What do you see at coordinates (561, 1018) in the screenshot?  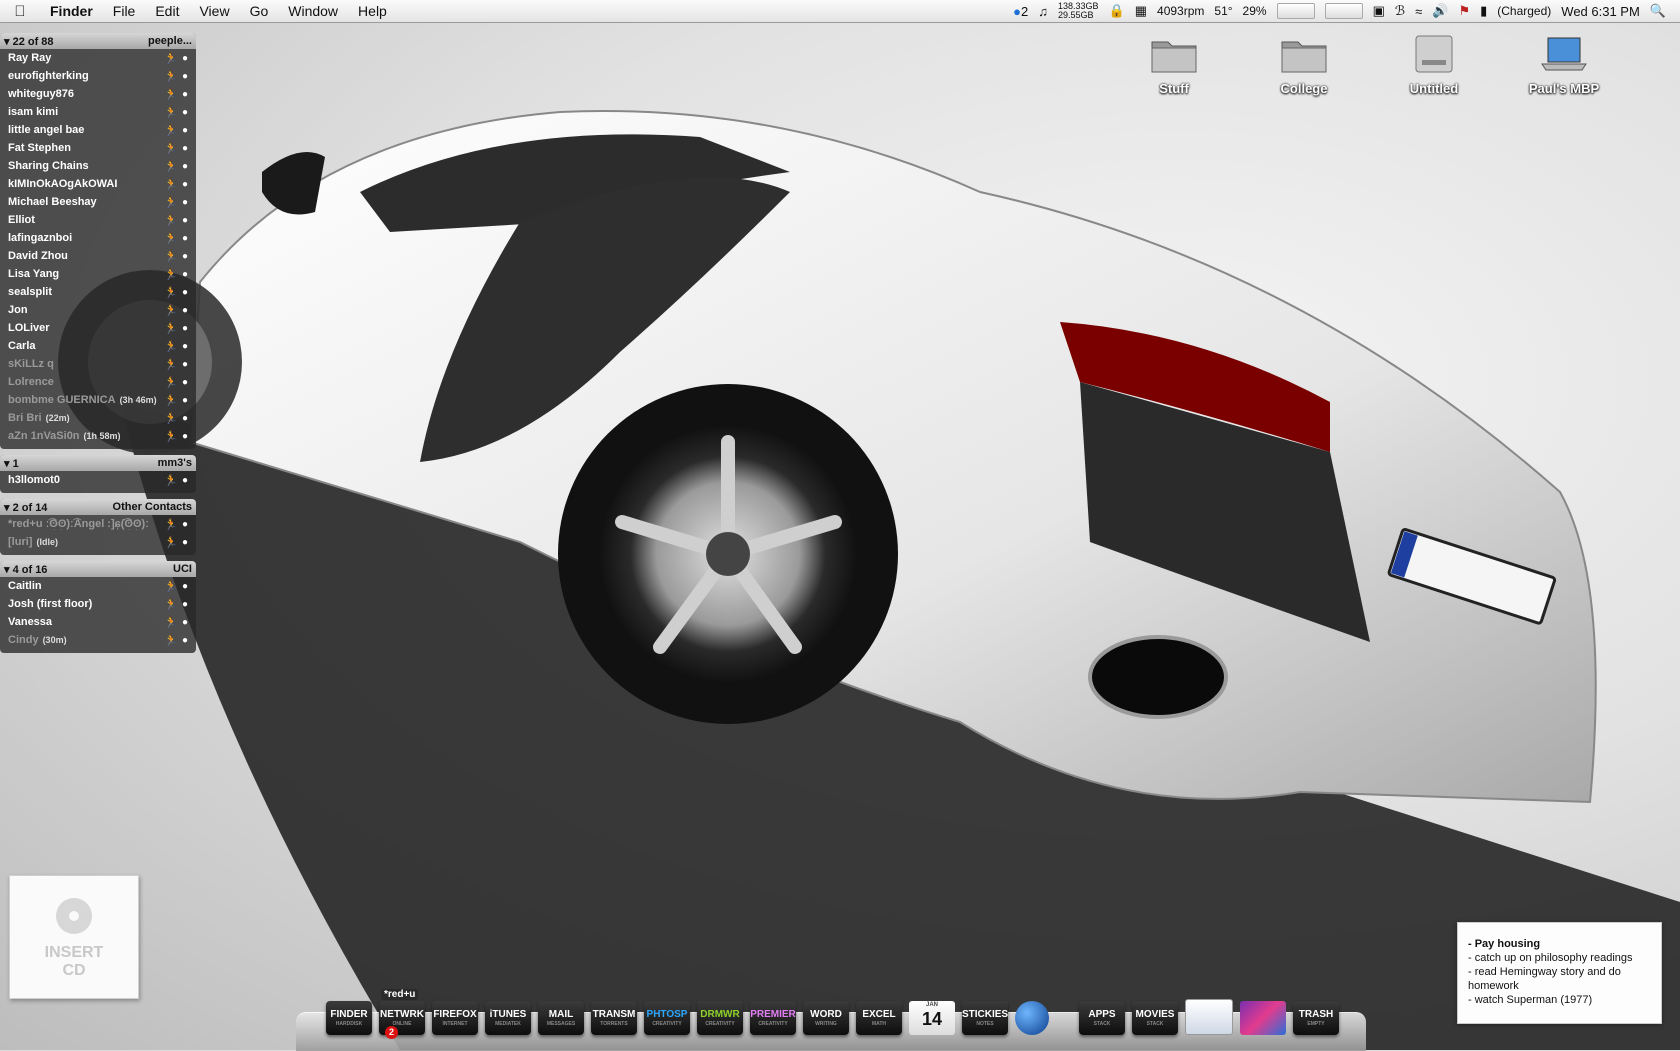 I see `dock-item-mail: MAIL MESSAGES` at bounding box center [561, 1018].